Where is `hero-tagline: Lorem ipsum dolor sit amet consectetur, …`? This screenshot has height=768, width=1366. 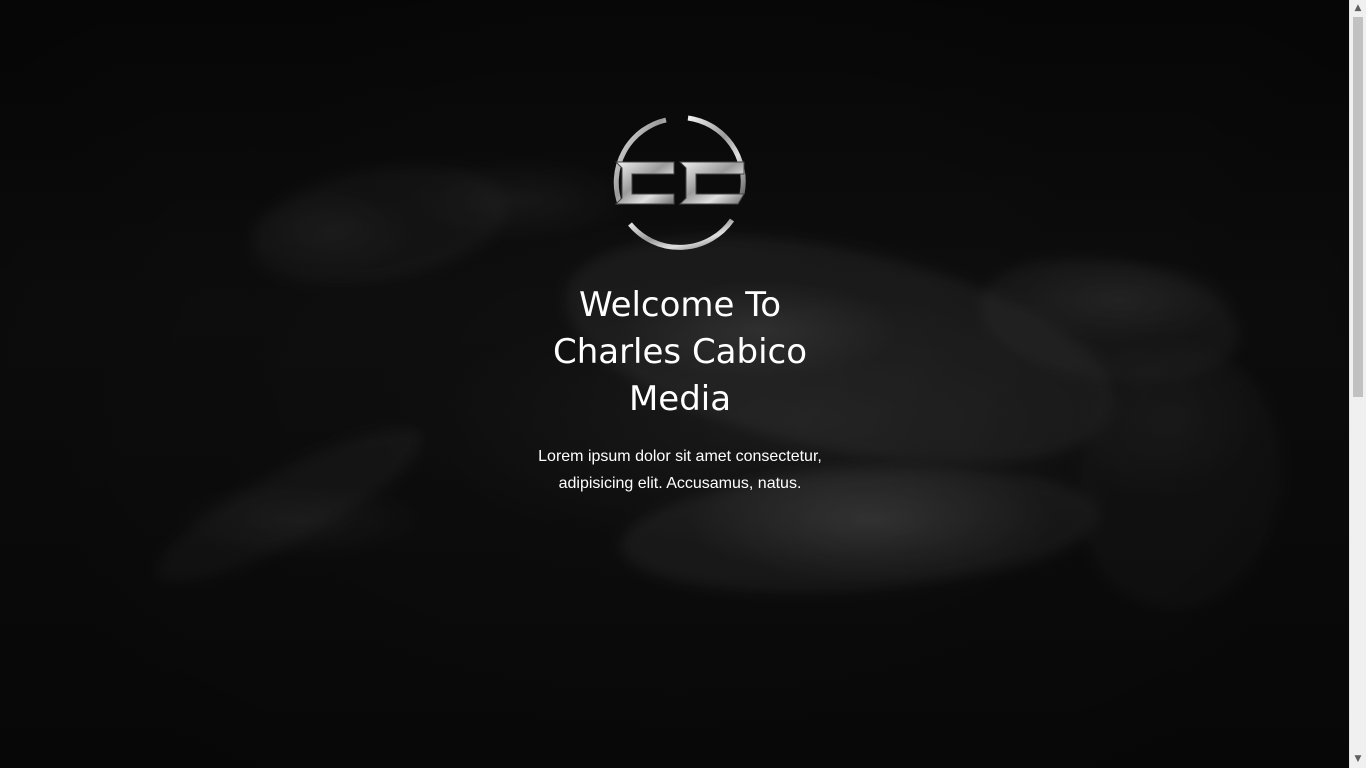
hero-tagline: Lorem ipsum dolor sit amet consectetur, … is located at coordinates (680, 470).